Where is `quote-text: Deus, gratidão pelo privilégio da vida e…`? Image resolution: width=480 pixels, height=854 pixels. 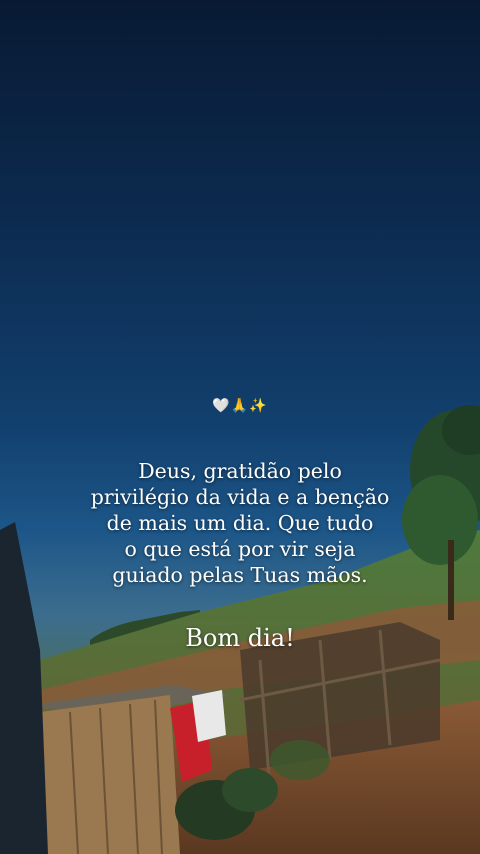 quote-text: Deus, gratidão pelo privilégio da vida e… is located at coordinates (240, 523).